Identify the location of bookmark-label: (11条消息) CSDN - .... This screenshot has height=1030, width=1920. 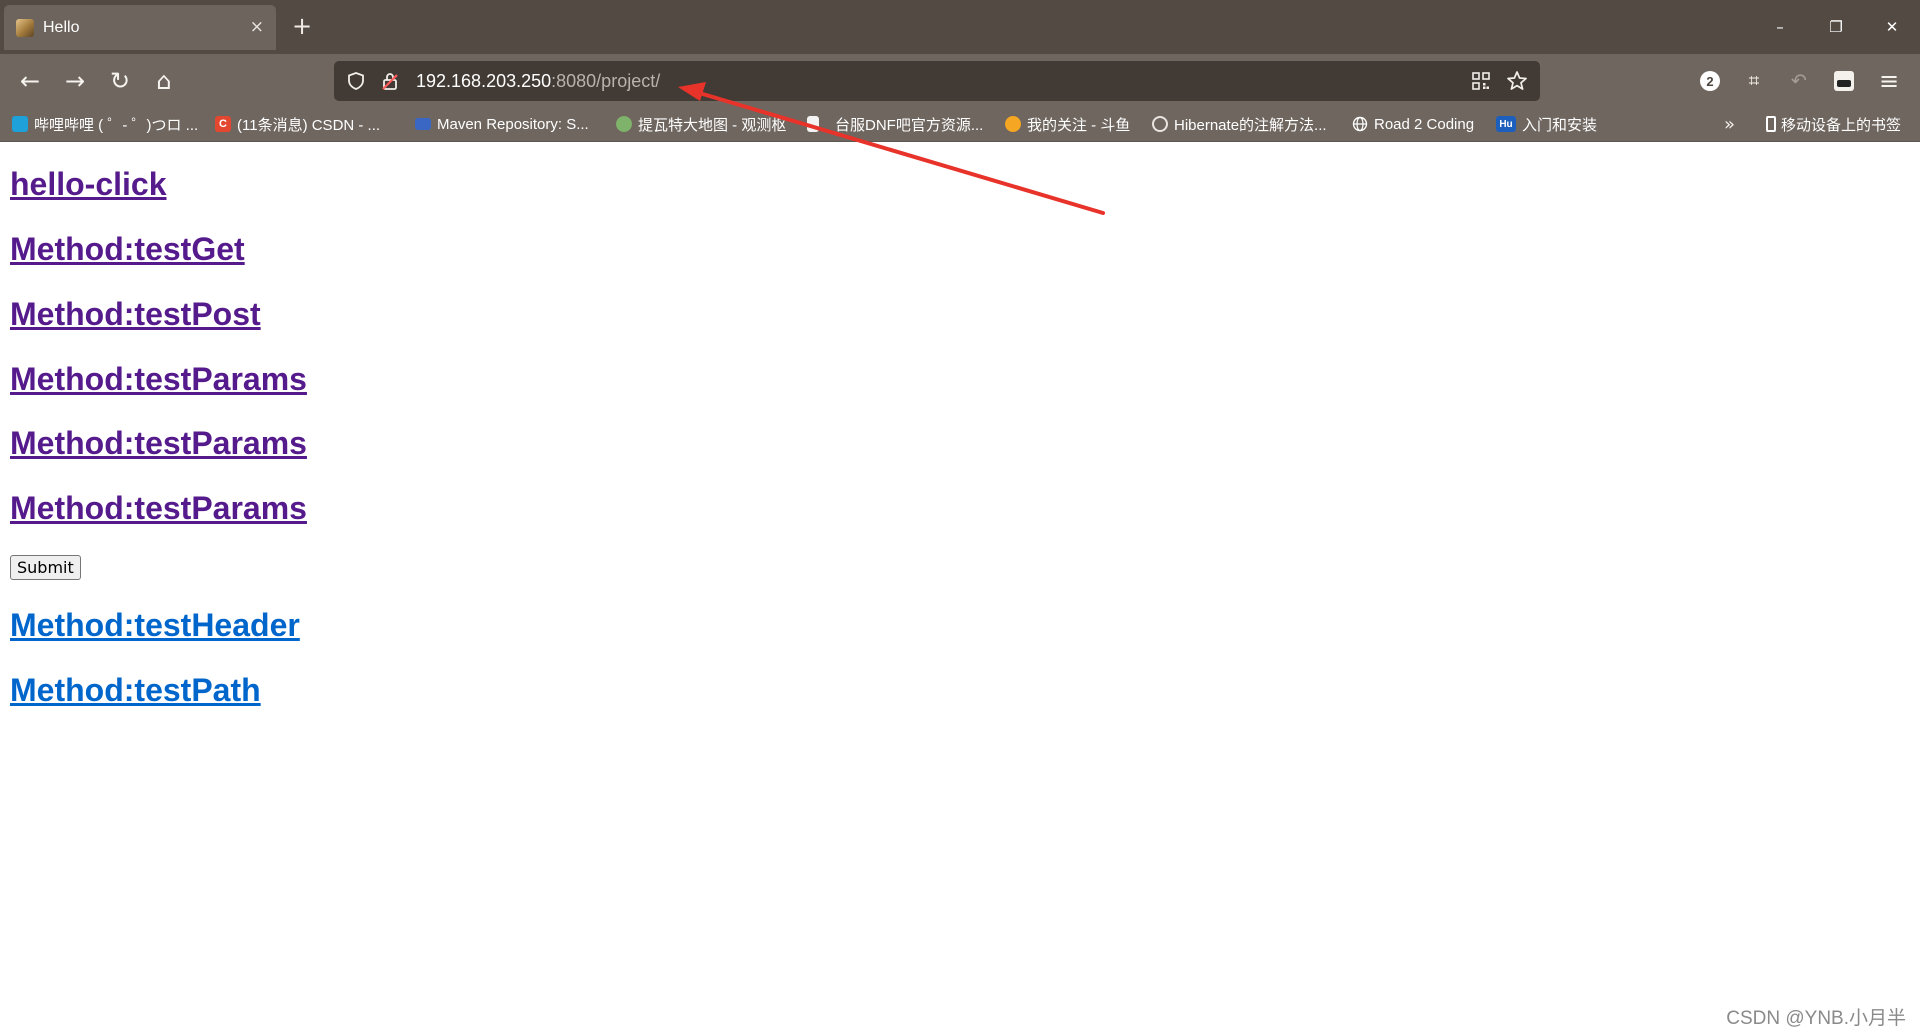
(309, 125).